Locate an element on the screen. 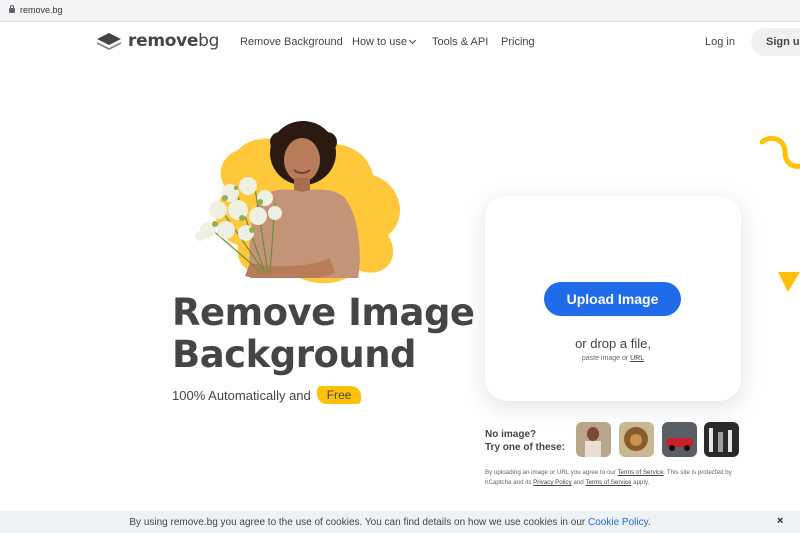 The image size is (800, 533). nav-how-to-use: How to use is located at coordinates (384, 42).